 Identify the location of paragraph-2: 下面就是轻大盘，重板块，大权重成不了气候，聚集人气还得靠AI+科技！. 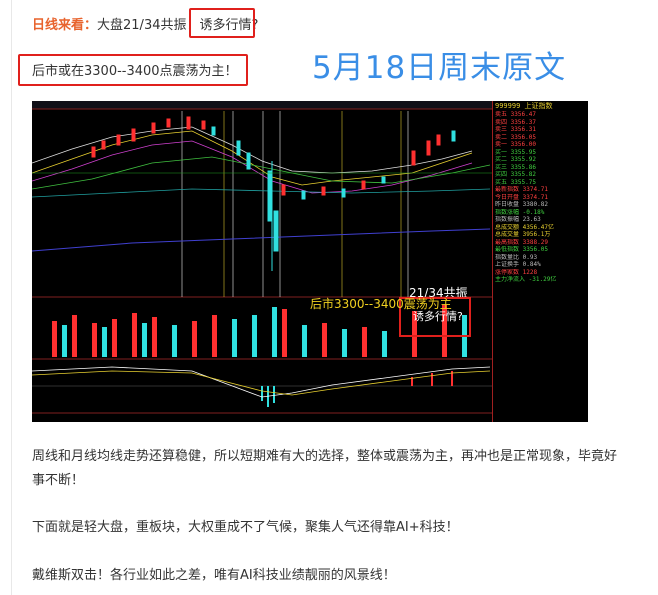
(245, 527).